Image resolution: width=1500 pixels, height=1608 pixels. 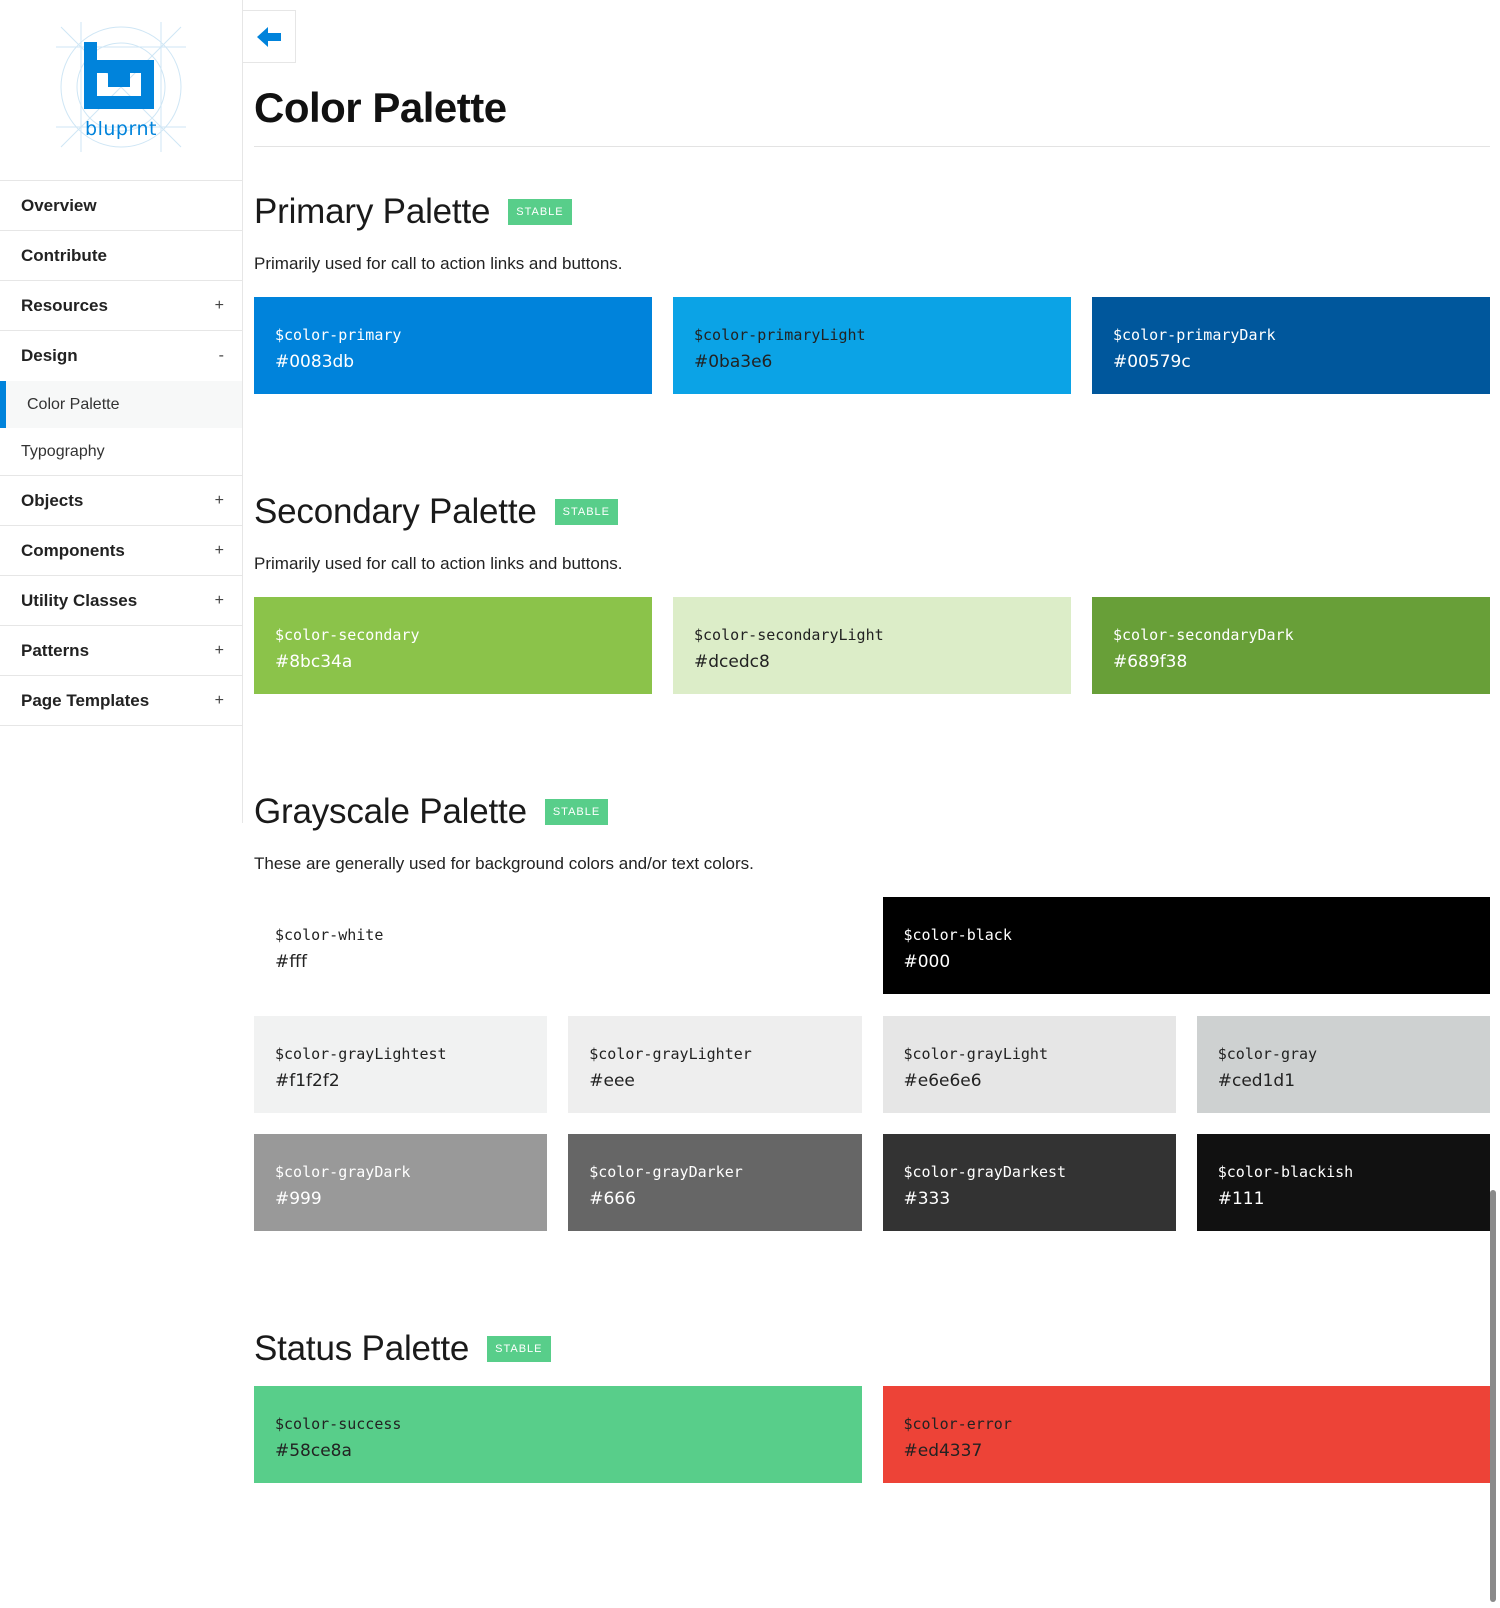 I want to click on swatch-hex-value: #333, so click(x=927, y=1199).